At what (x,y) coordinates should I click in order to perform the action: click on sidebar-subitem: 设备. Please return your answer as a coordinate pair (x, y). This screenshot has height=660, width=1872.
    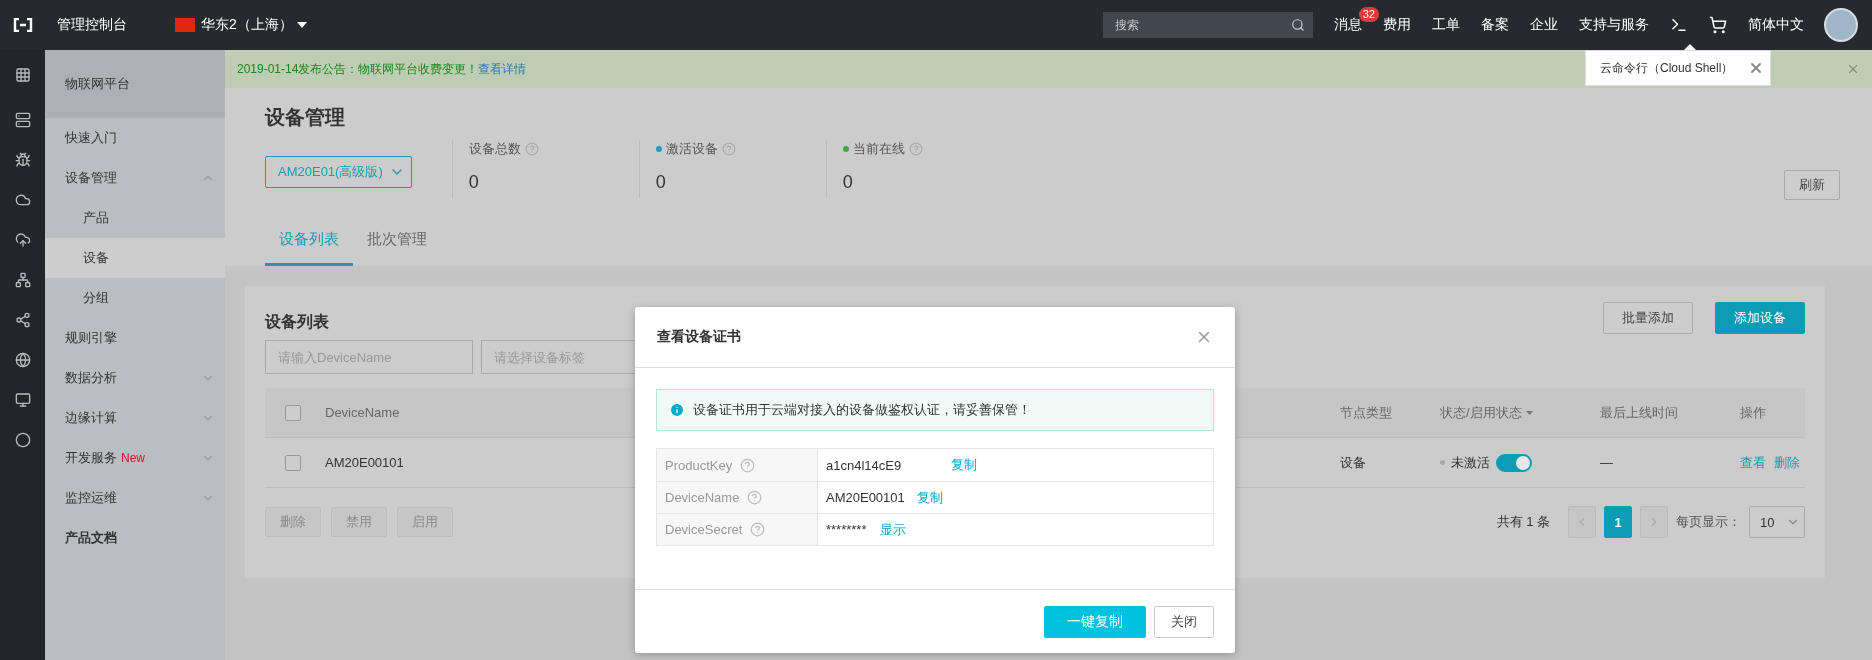
    Looking at the image, I should click on (135, 258).